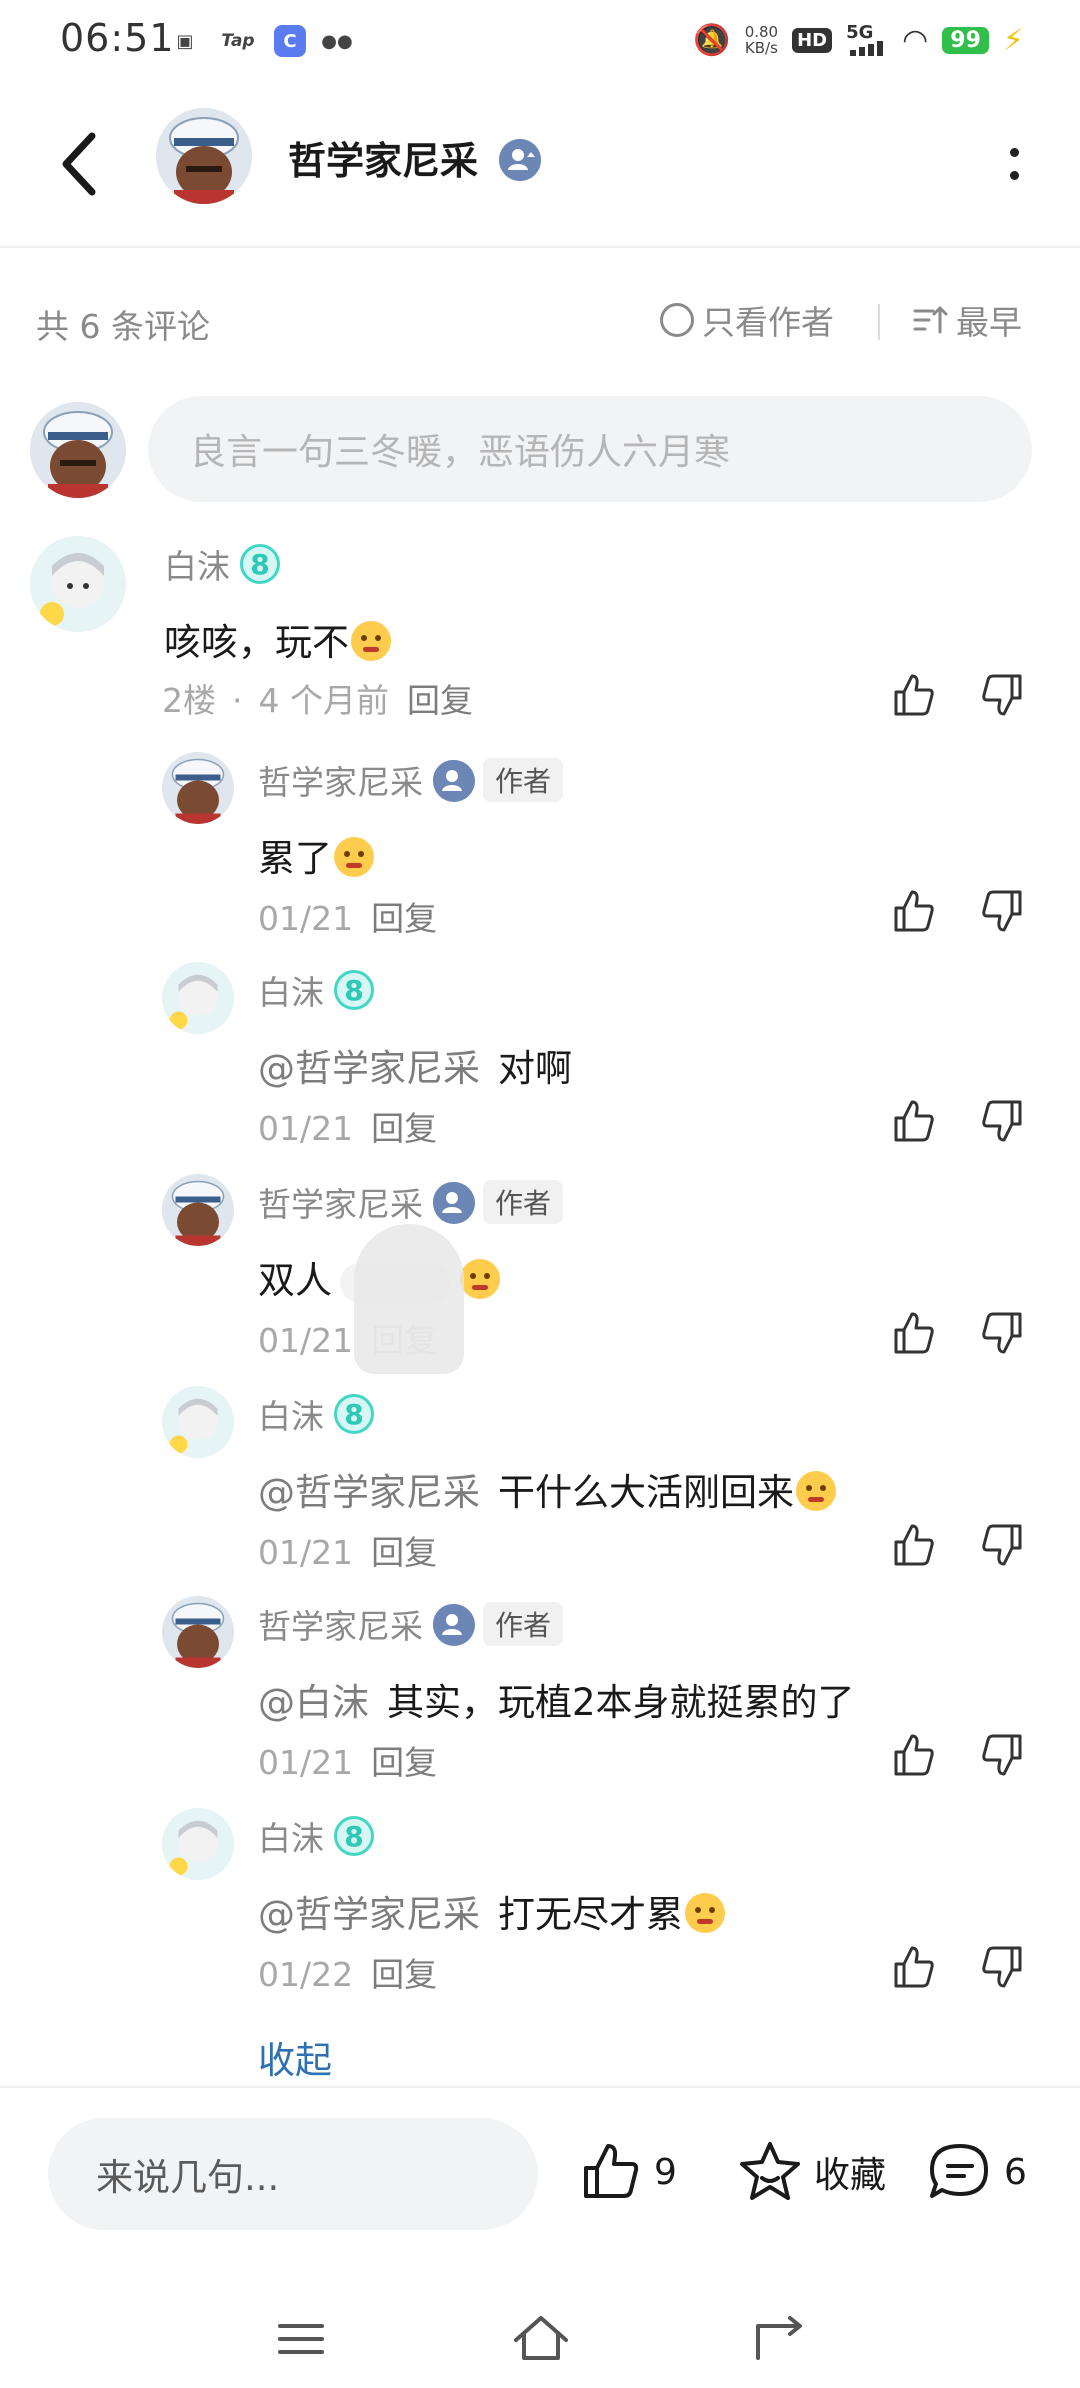 This screenshot has height=2388, width=1080. Describe the element at coordinates (277, 639) in the screenshot. I see `comment-text: 咳咳，玩不` at that location.